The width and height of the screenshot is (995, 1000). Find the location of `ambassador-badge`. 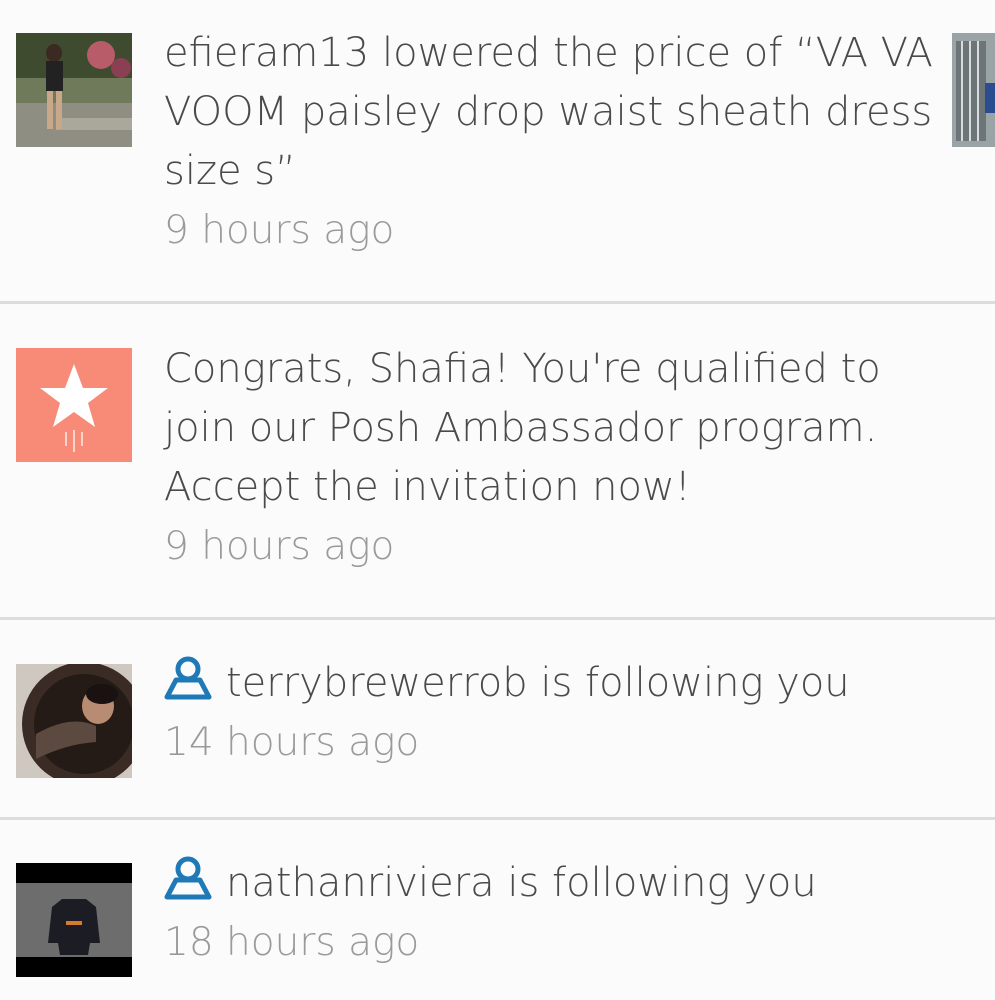

ambassador-badge is located at coordinates (74, 405).